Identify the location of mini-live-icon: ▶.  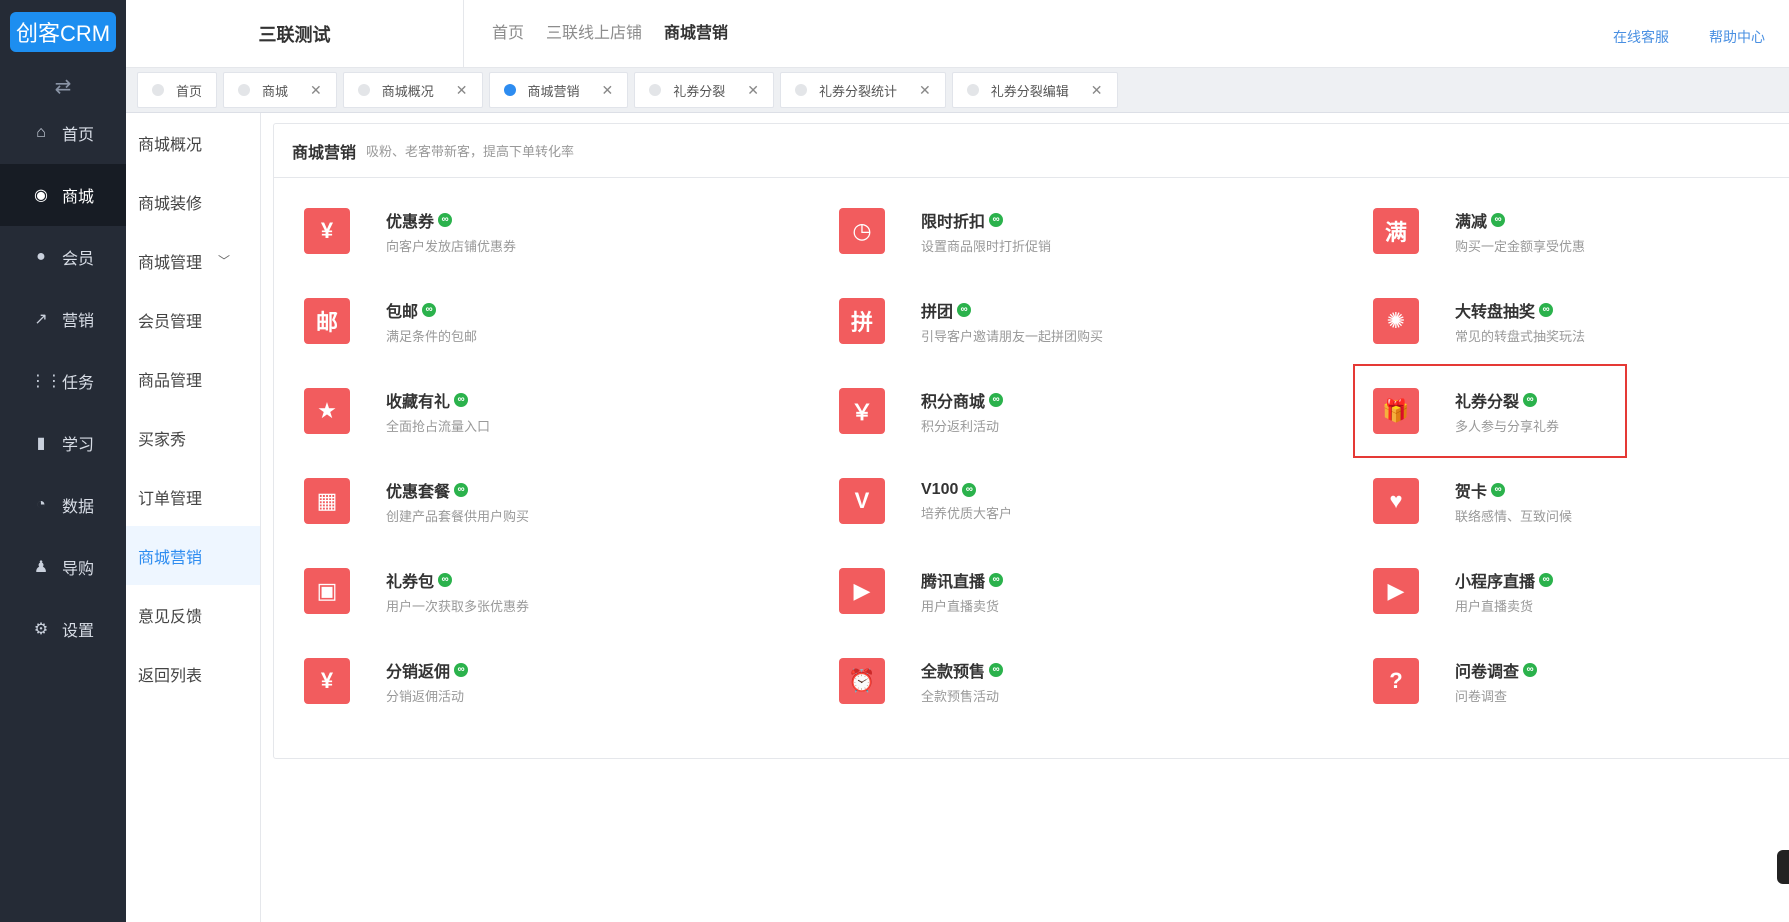
(1396, 591).